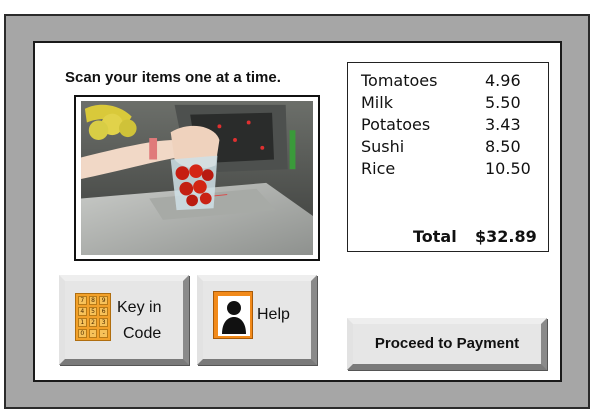 Image resolution: width=600 pixels, height=417 pixels. What do you see at coordinates (378, 168) in the screenshot?
I see `item-name: Rice` at bounding box center [378, 168].